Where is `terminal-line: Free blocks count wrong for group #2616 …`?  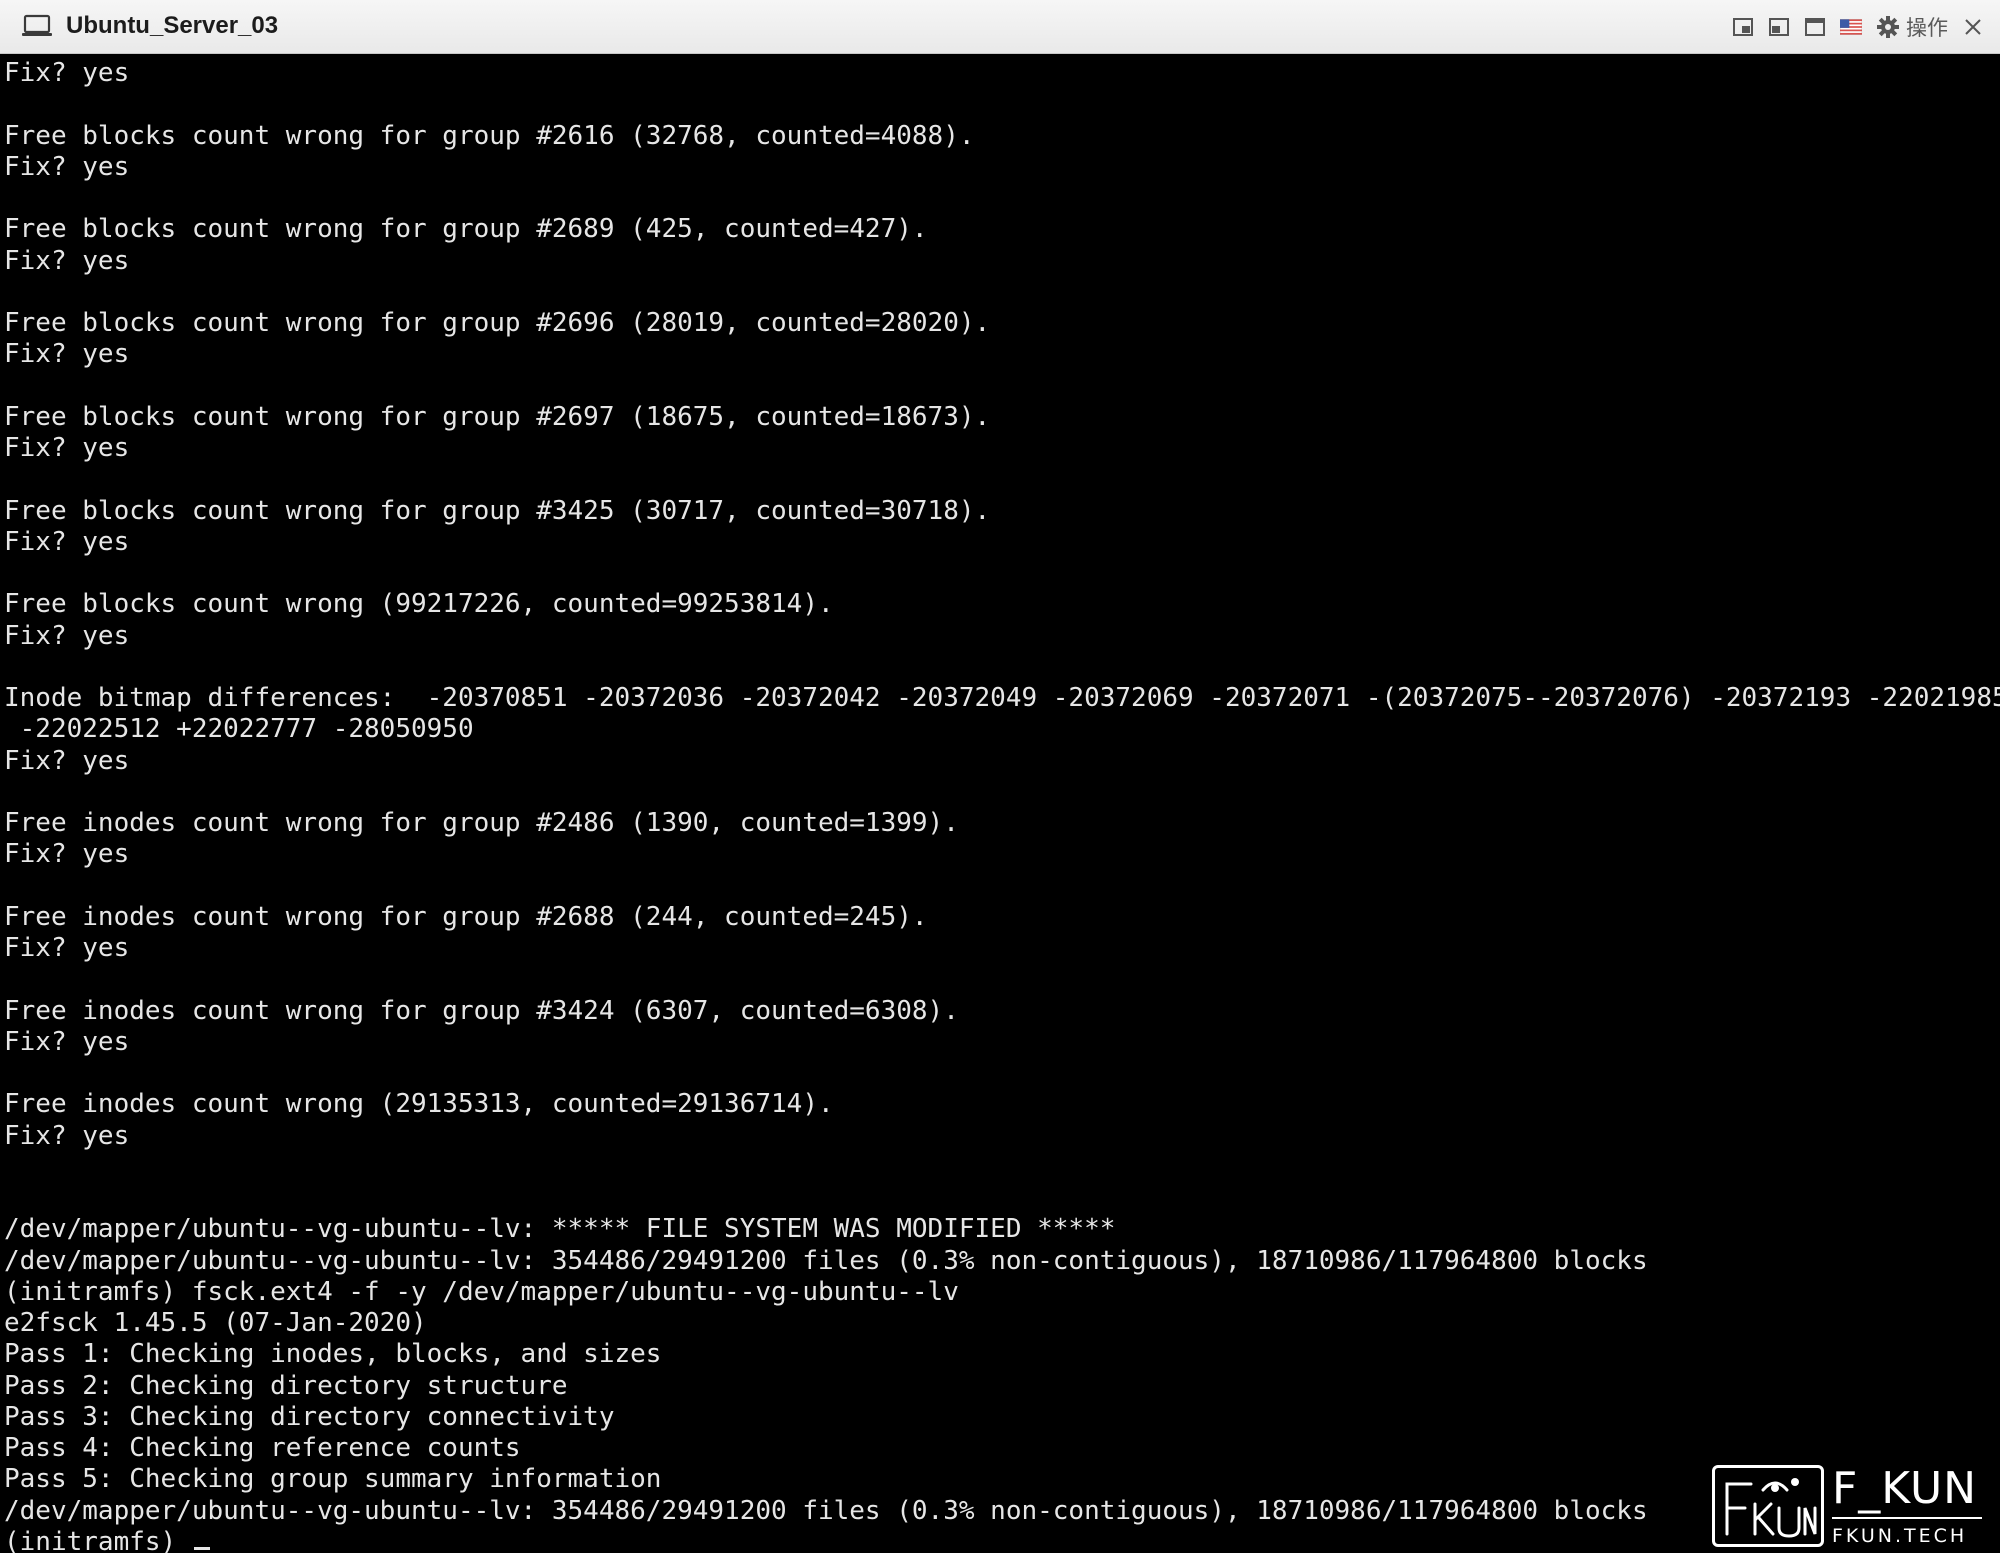
terminal-line: Free blocks count wrong for group #2616 … is located at coordinates (489, 135).